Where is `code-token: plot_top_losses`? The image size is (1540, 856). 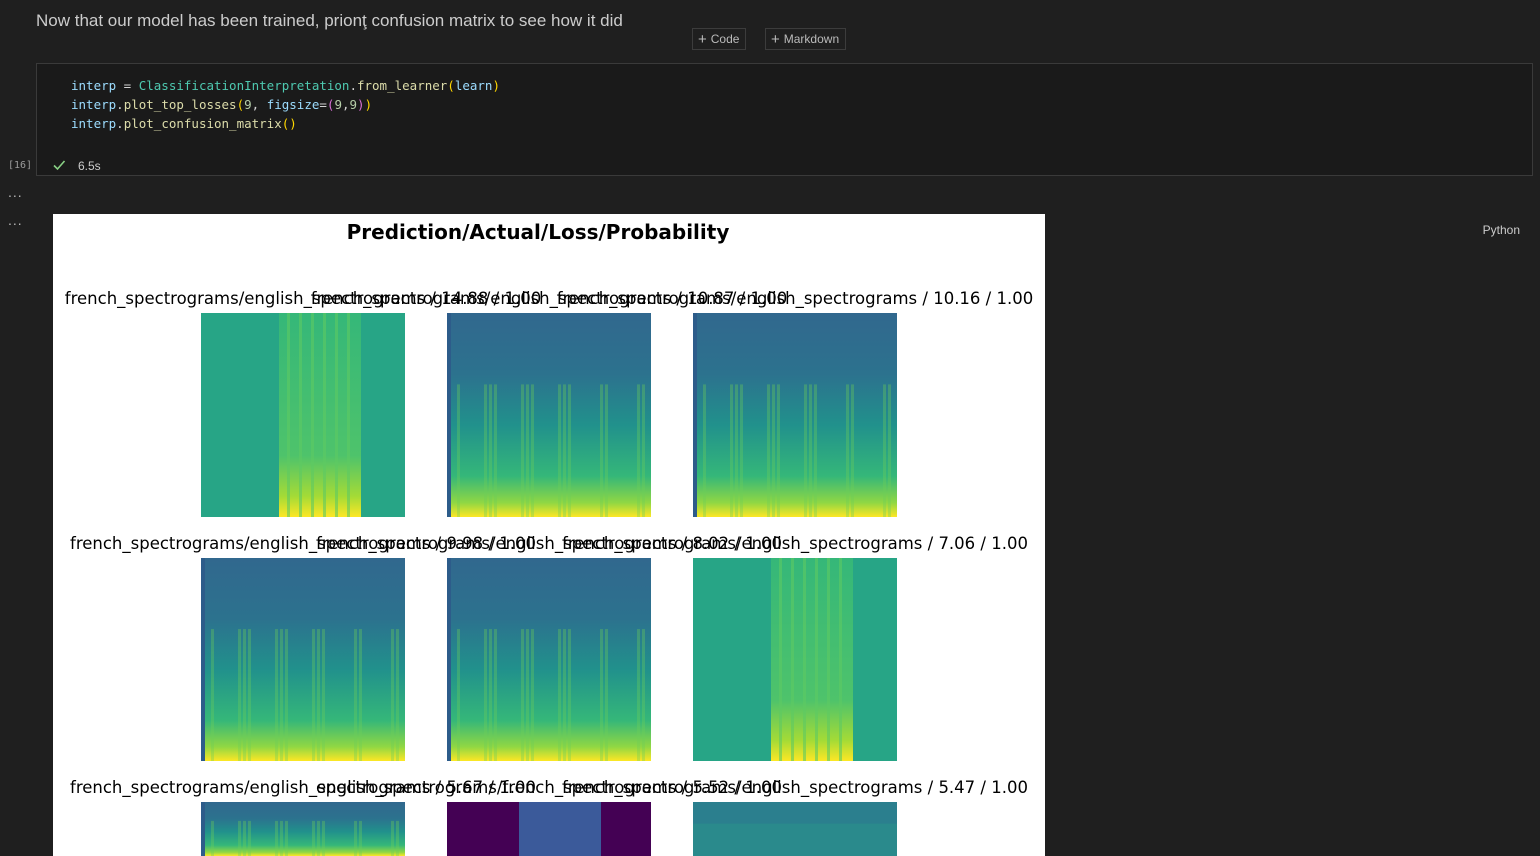
code-token: plot_top_losses is located at coordinates (180, 104).